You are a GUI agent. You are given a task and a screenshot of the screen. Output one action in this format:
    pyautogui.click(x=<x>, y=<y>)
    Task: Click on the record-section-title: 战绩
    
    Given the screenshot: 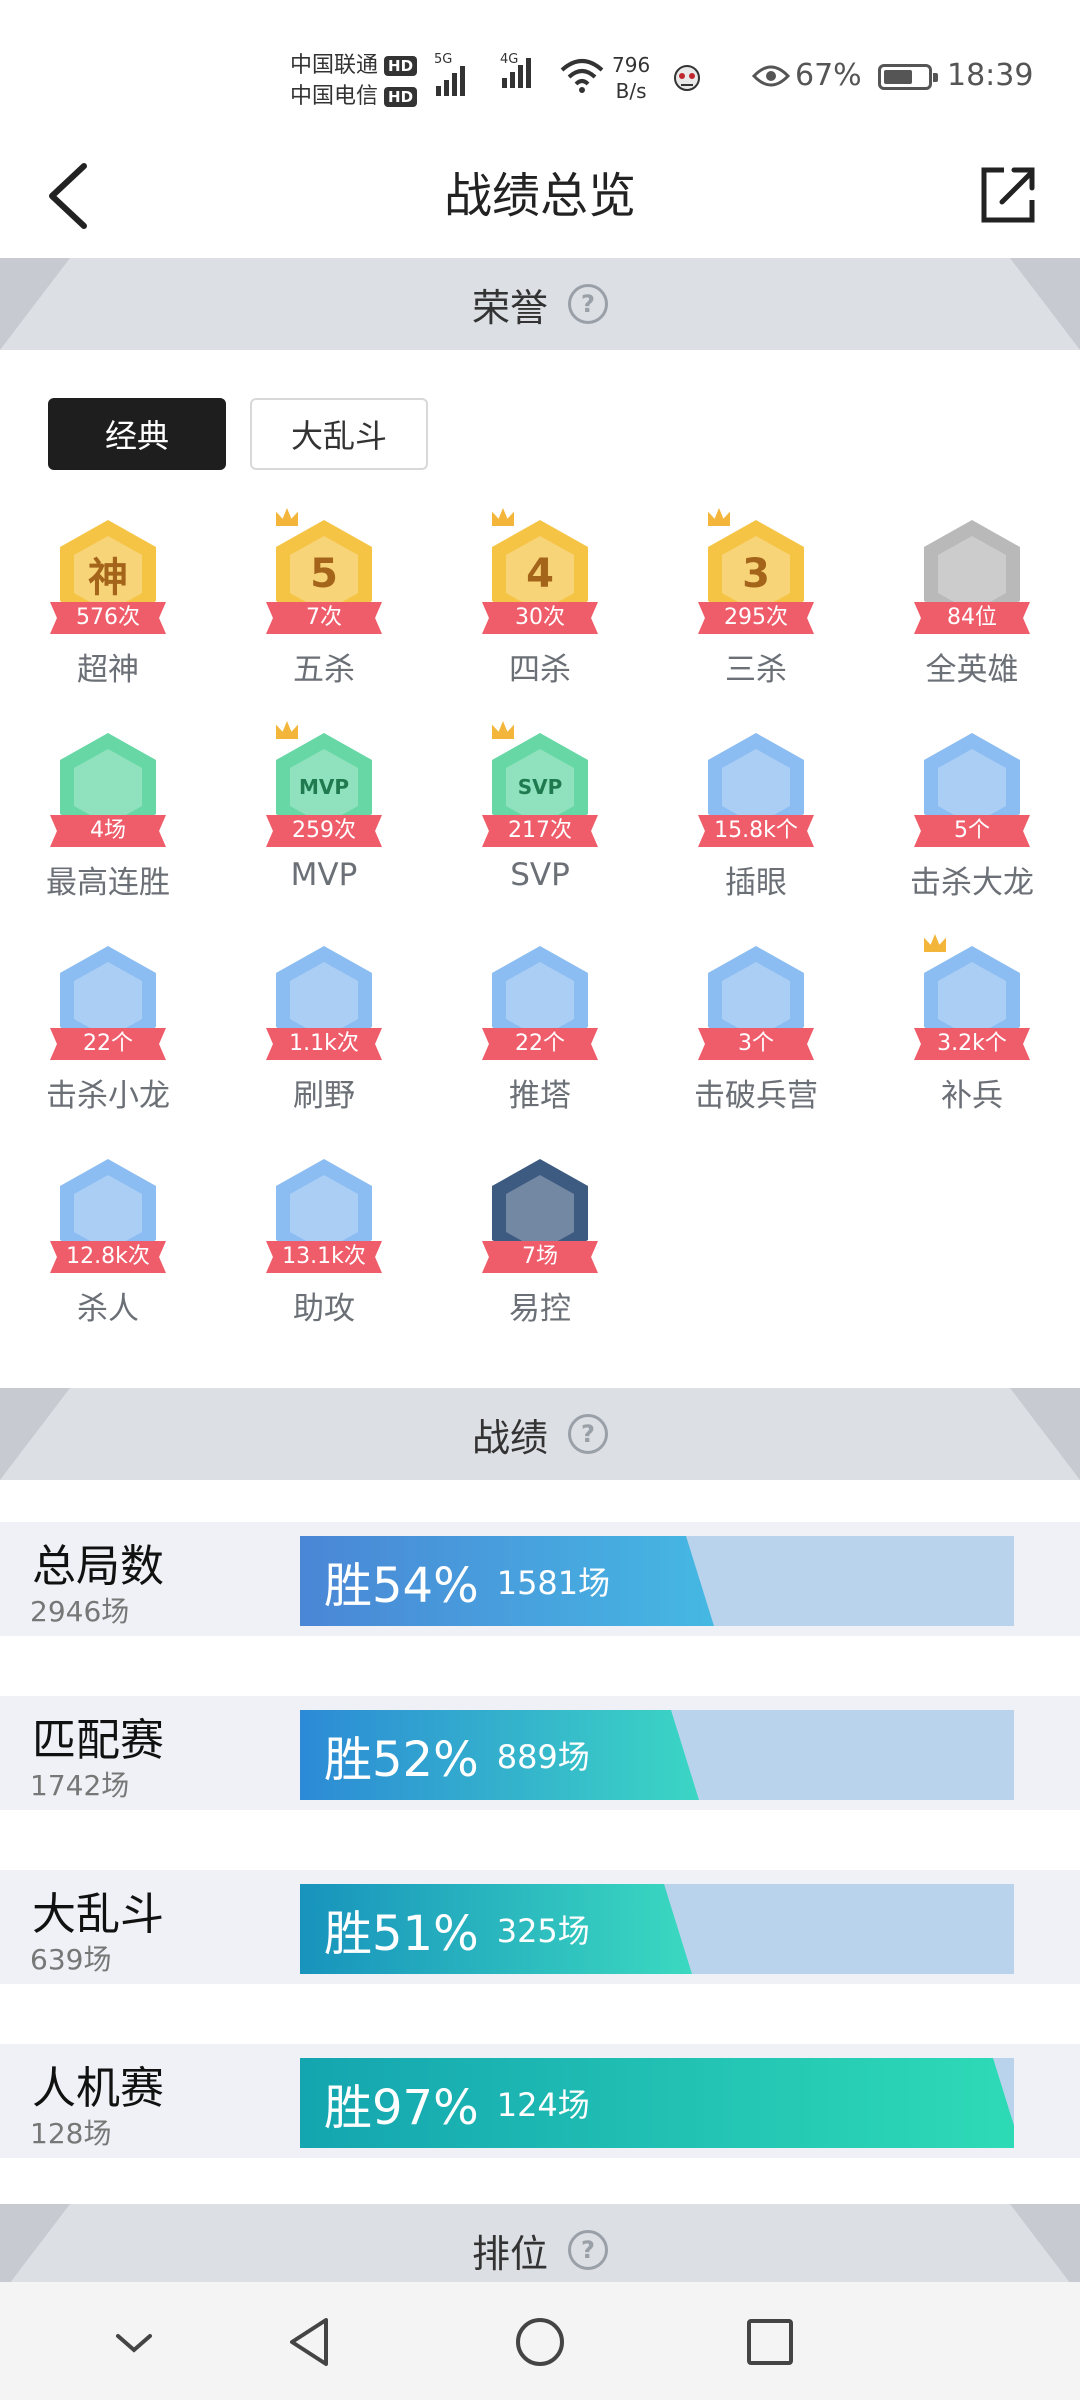 What is the action you would take?
    pyautogui.click(x=509, y=1437)
    